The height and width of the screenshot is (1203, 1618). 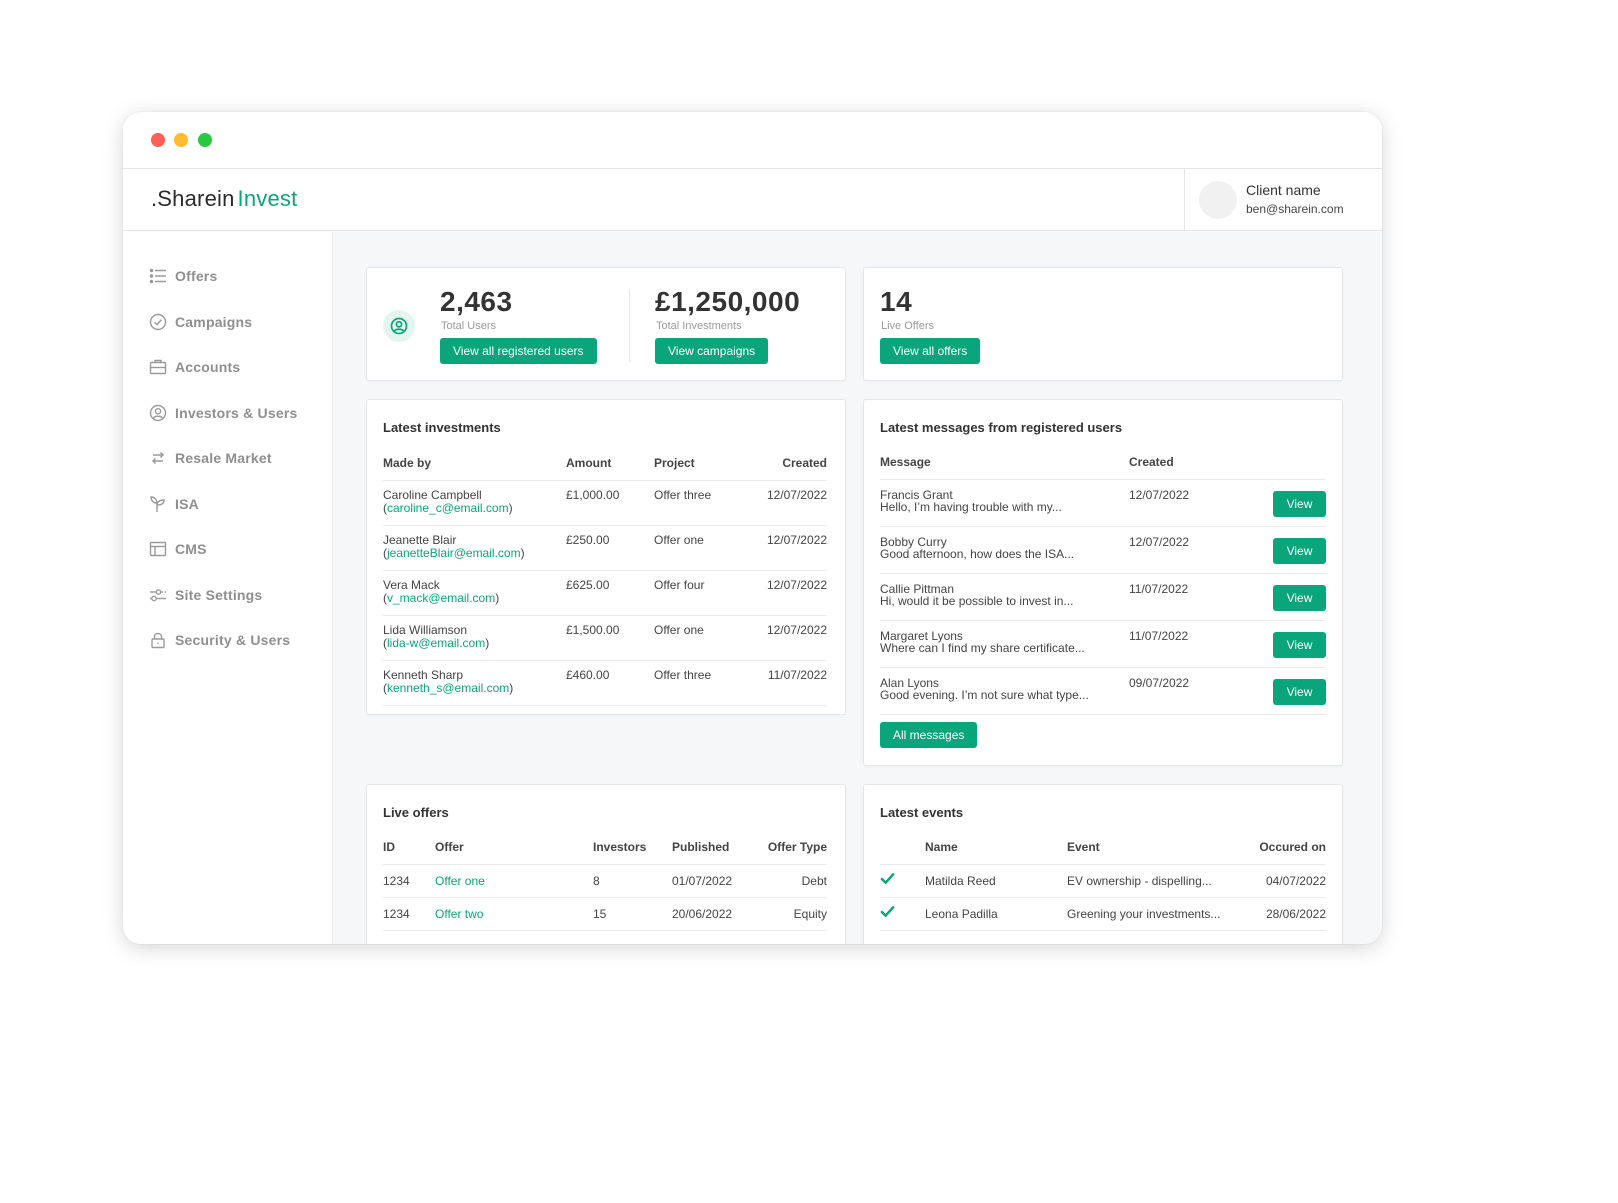 What do you see at coordinates (223, 458) in the screenshot?
I see `sidebar-item-label: Resale Market` at bounding box center [223, 458].